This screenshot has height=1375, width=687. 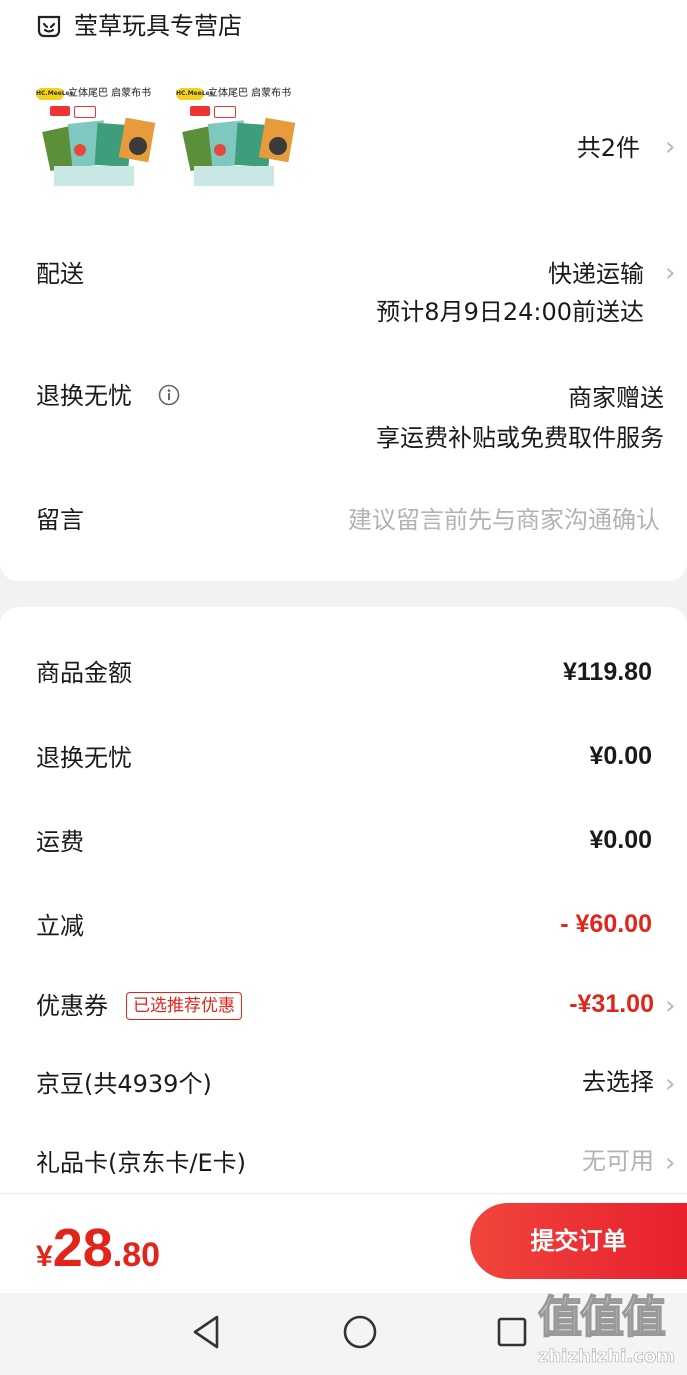 What do you see at coordinates (553, 1082) in the screenshot?
I see `jd-beans-select: 去选择` at bounding box center [553, 1082].